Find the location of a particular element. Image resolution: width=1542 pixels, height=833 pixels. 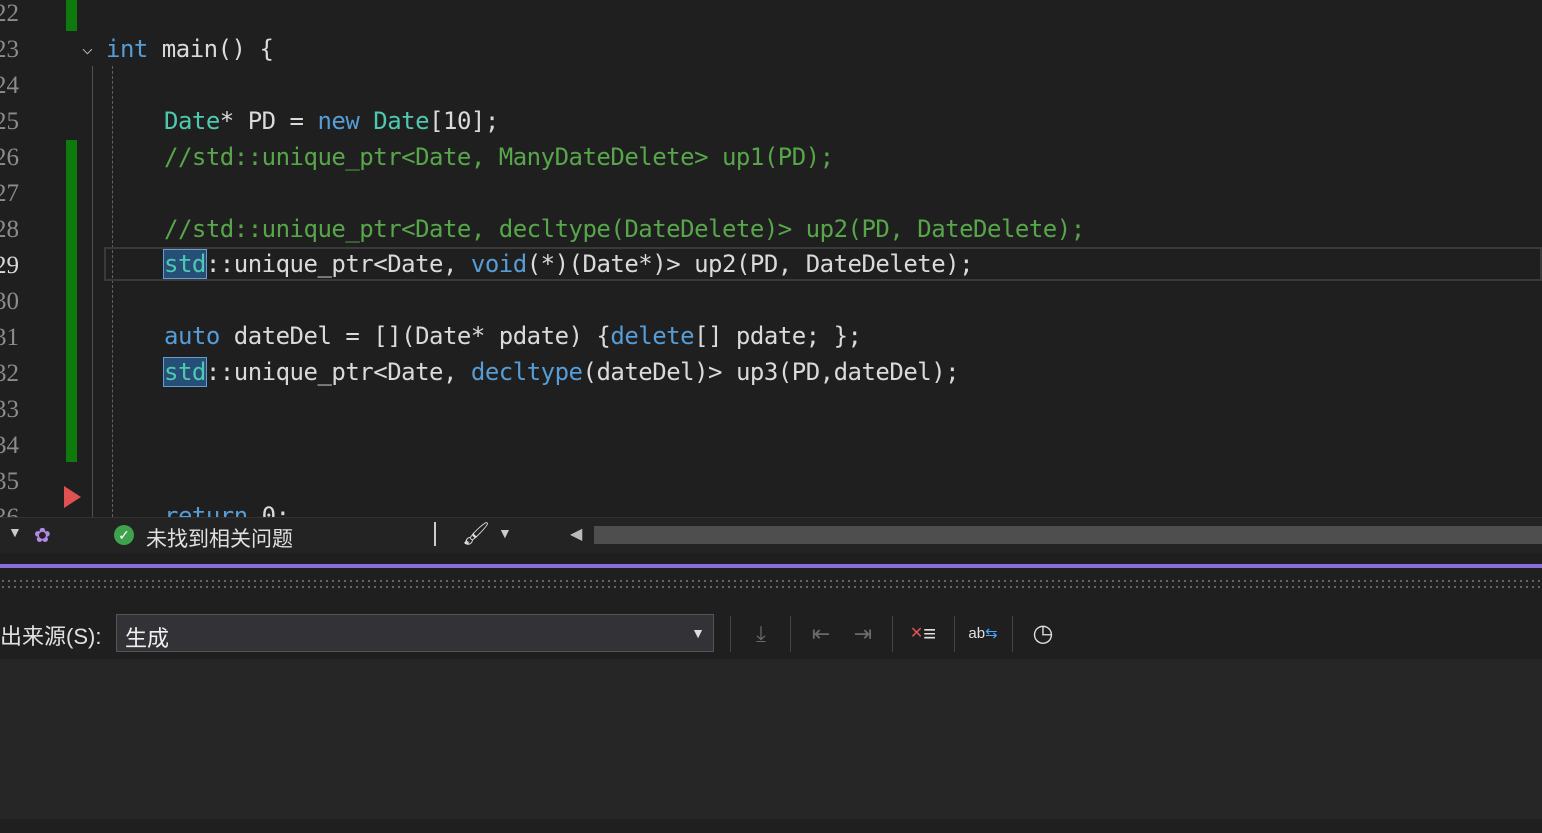

line-number: 22 is located at coordinates (9, 13).